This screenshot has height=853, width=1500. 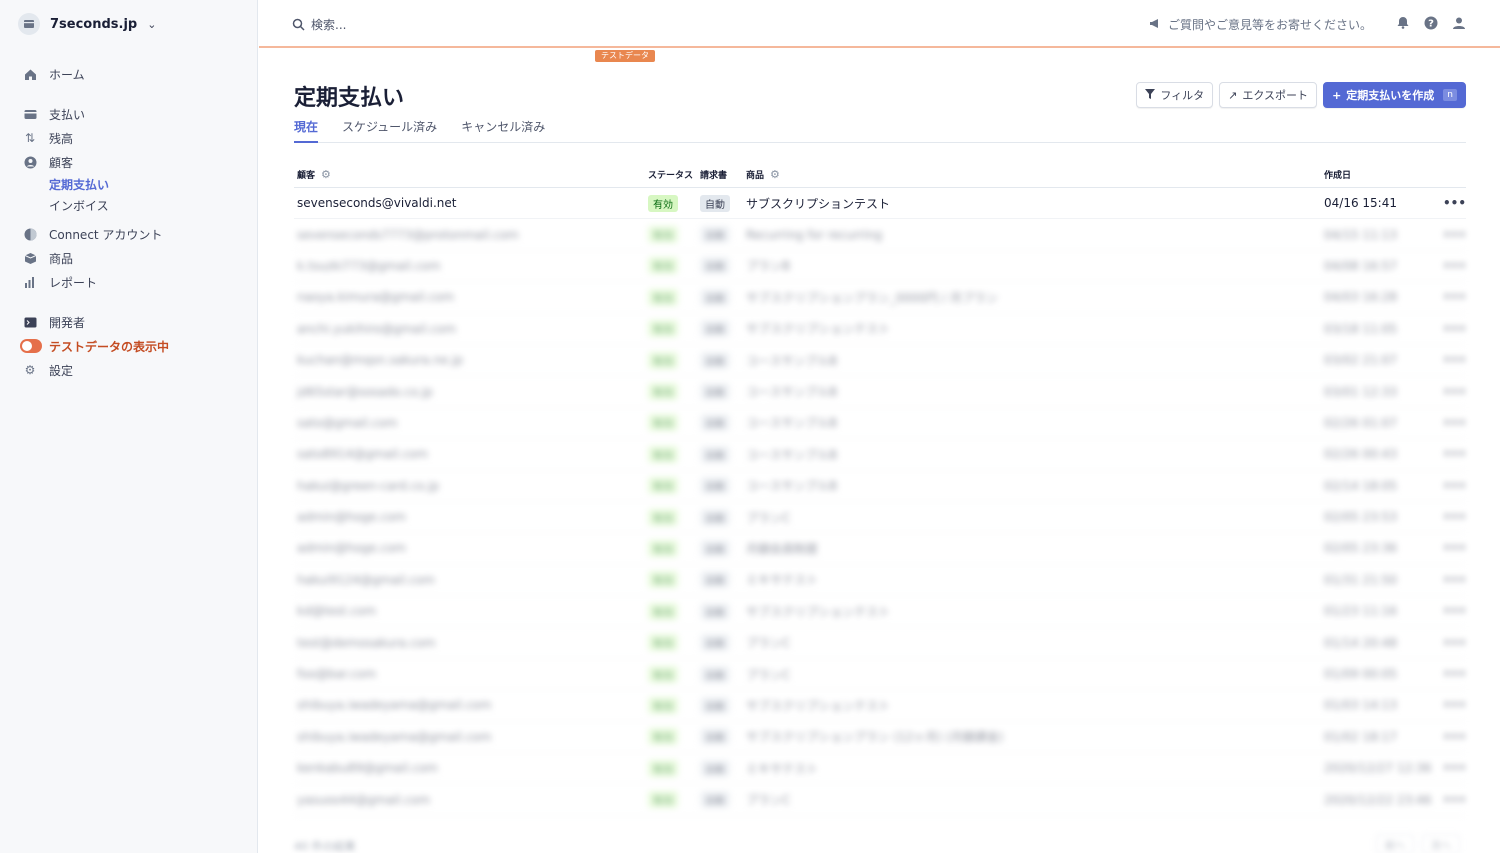 What do you see at coordinates (132, 138) in the screenshot?
I see `sidebar-item-balance: ⇅ 残高` at bounding box center [132, 138].